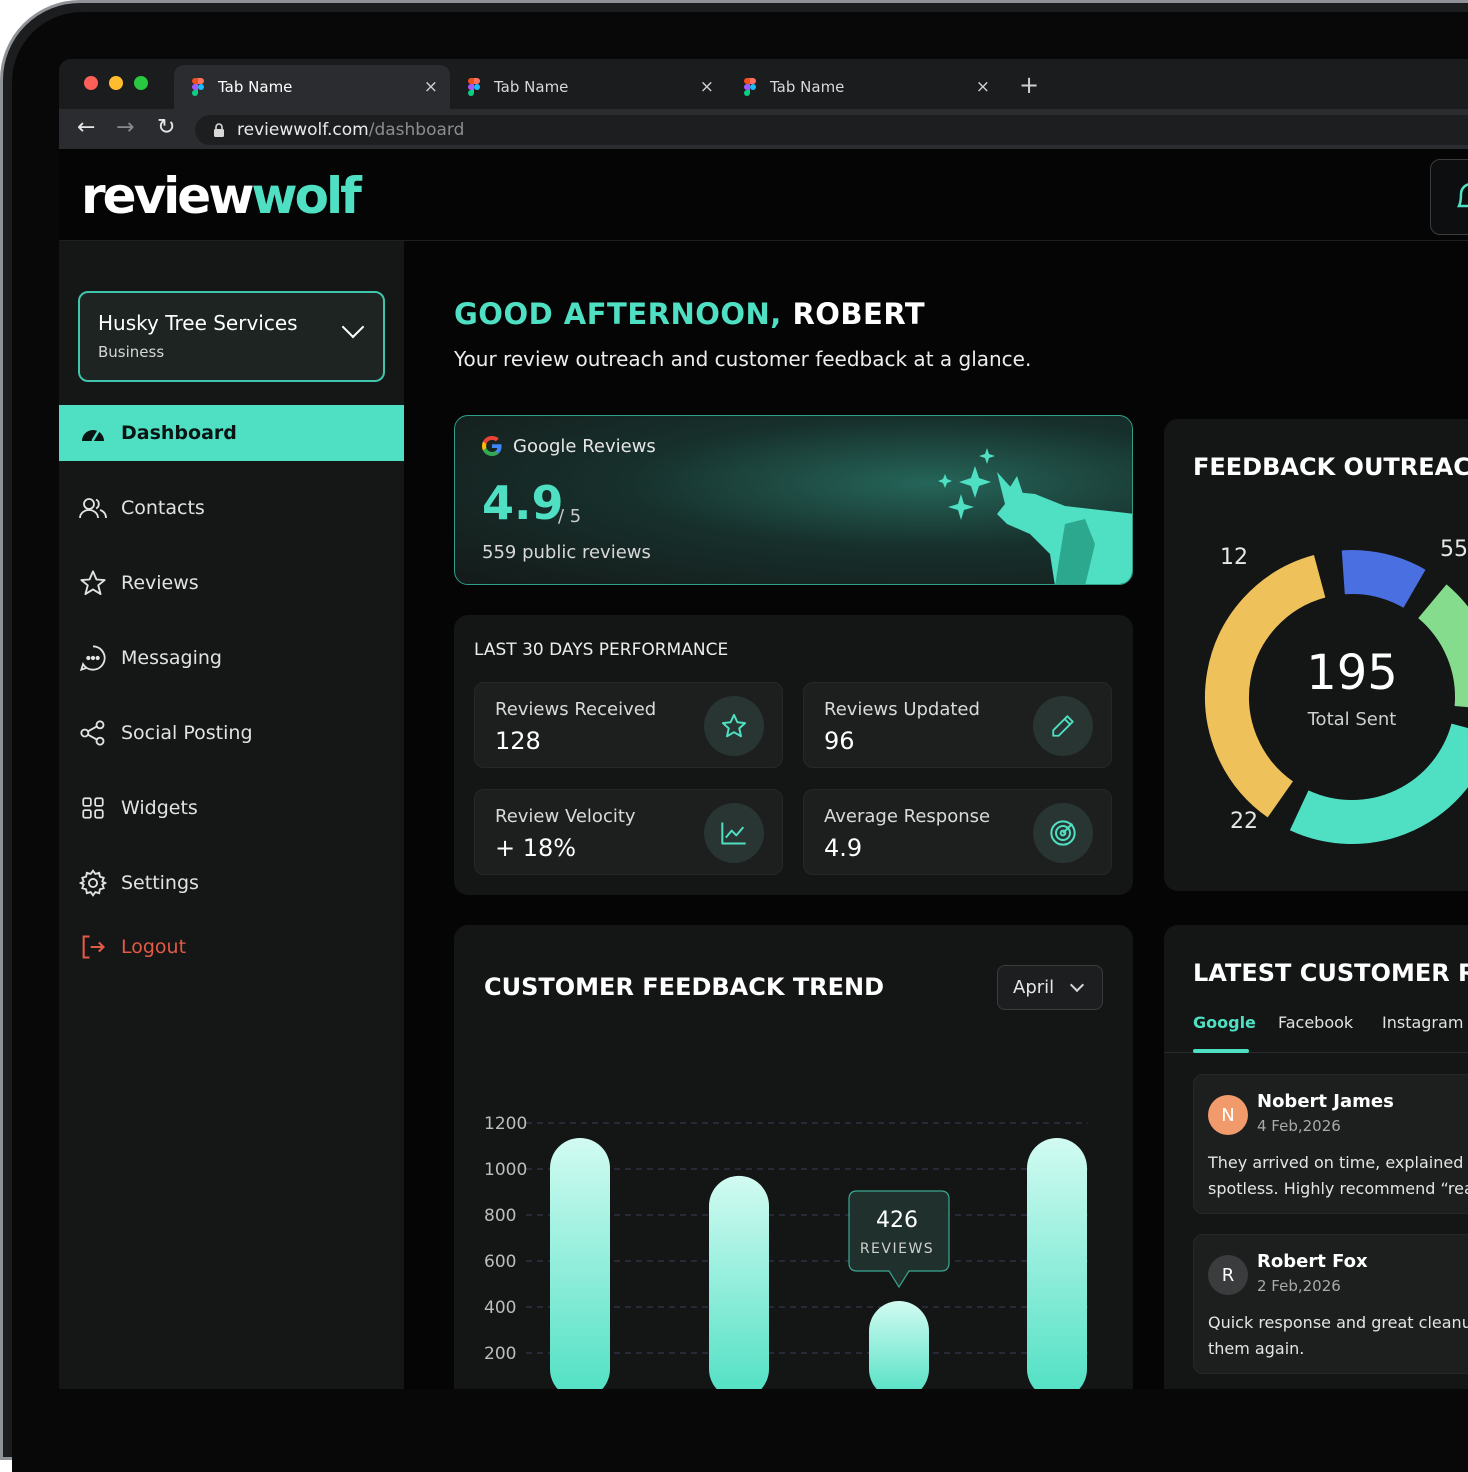  What do you see at coordinates (1299, 1286) in the screenshot?
I see `review-date: 2 Feb,2026` at bounding box center [1299, 1286].